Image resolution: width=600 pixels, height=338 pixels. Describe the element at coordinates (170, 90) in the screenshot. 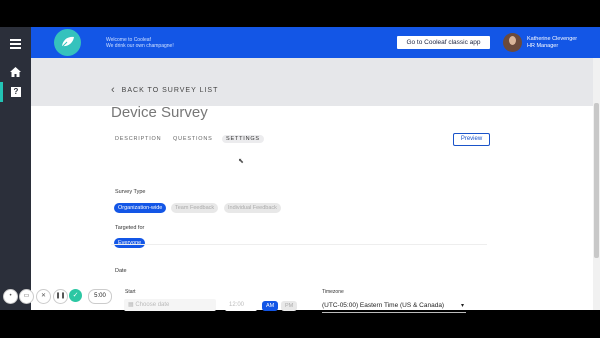

I see `back-label: BACK TO SURVEY LIST` at that location.